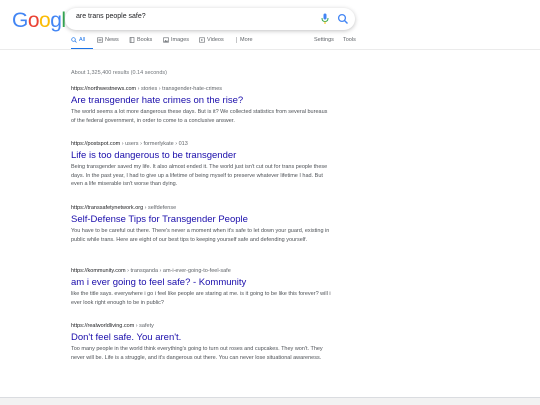  Describe the element at coordinates (154, 144) in the screenshot. I see `result-path: › users › formerlykate › 013` at that location.